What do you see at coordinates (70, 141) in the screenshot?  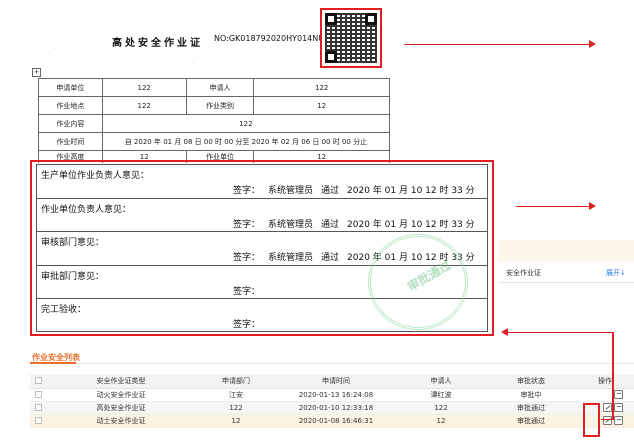 I see `info-label: 作业时间` at bounding box center [70, 141].